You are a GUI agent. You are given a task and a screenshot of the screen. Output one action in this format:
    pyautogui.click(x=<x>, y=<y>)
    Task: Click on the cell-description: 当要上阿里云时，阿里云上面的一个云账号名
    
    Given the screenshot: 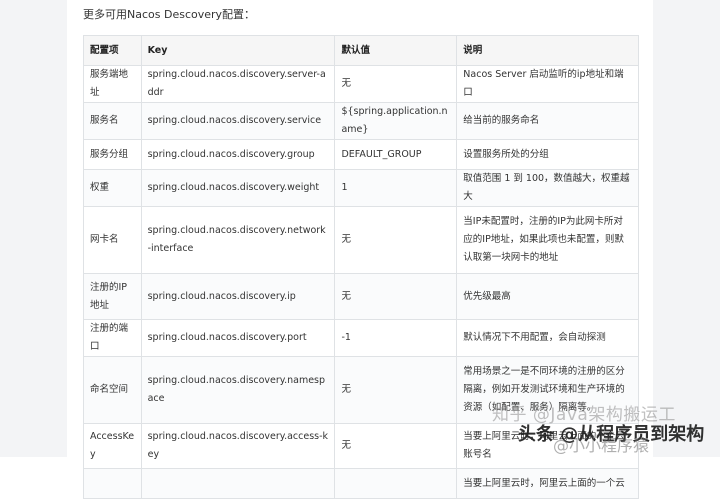 What is the action you would take?
    pyautogui.click(x=547, y=446)
    